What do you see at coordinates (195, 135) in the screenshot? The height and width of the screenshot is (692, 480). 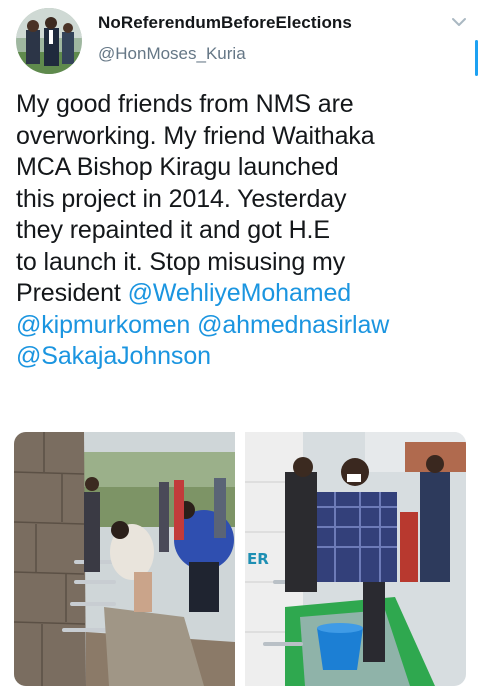 I see `tweet-text-line: overworking. My friend Waithaka` at bounding box center [195, 135].